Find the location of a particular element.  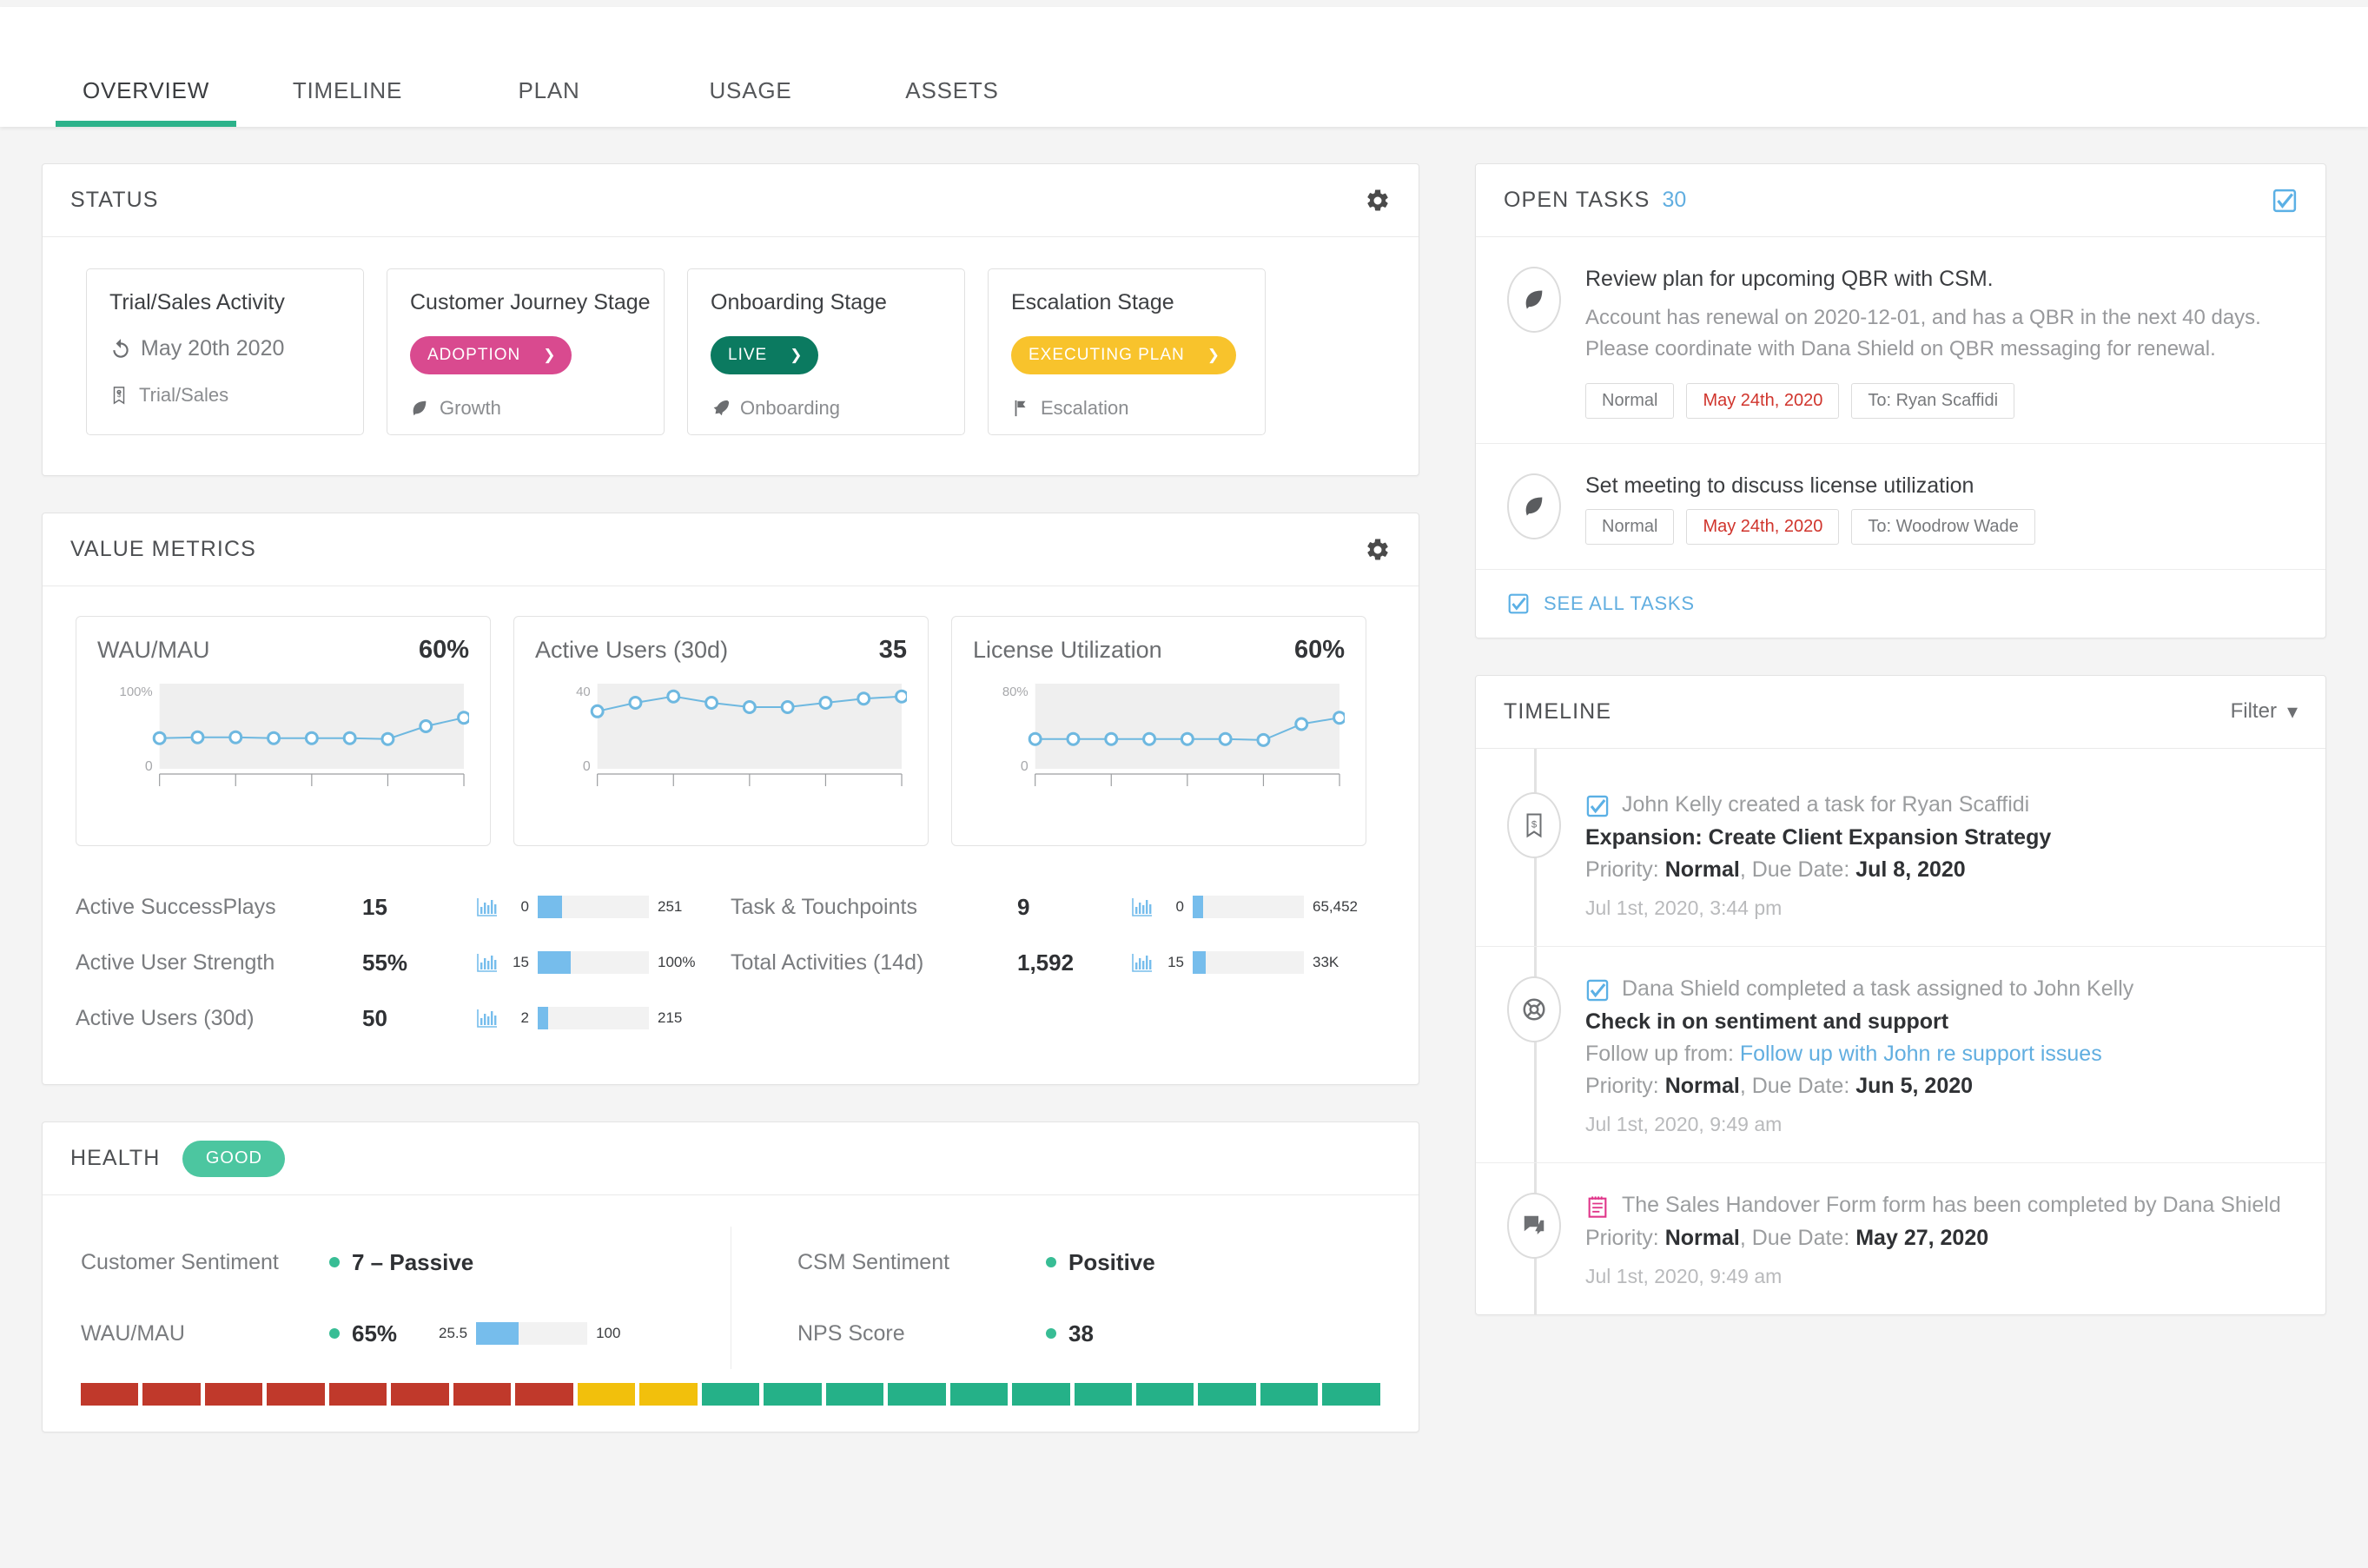

pill-label: EXECUTING PLAN is located at coordinates (1107, 355).